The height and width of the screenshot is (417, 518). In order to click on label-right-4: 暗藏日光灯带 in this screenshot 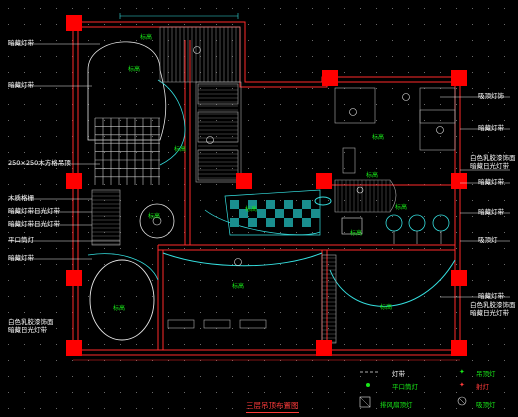, I will do `click(489, 166)`.